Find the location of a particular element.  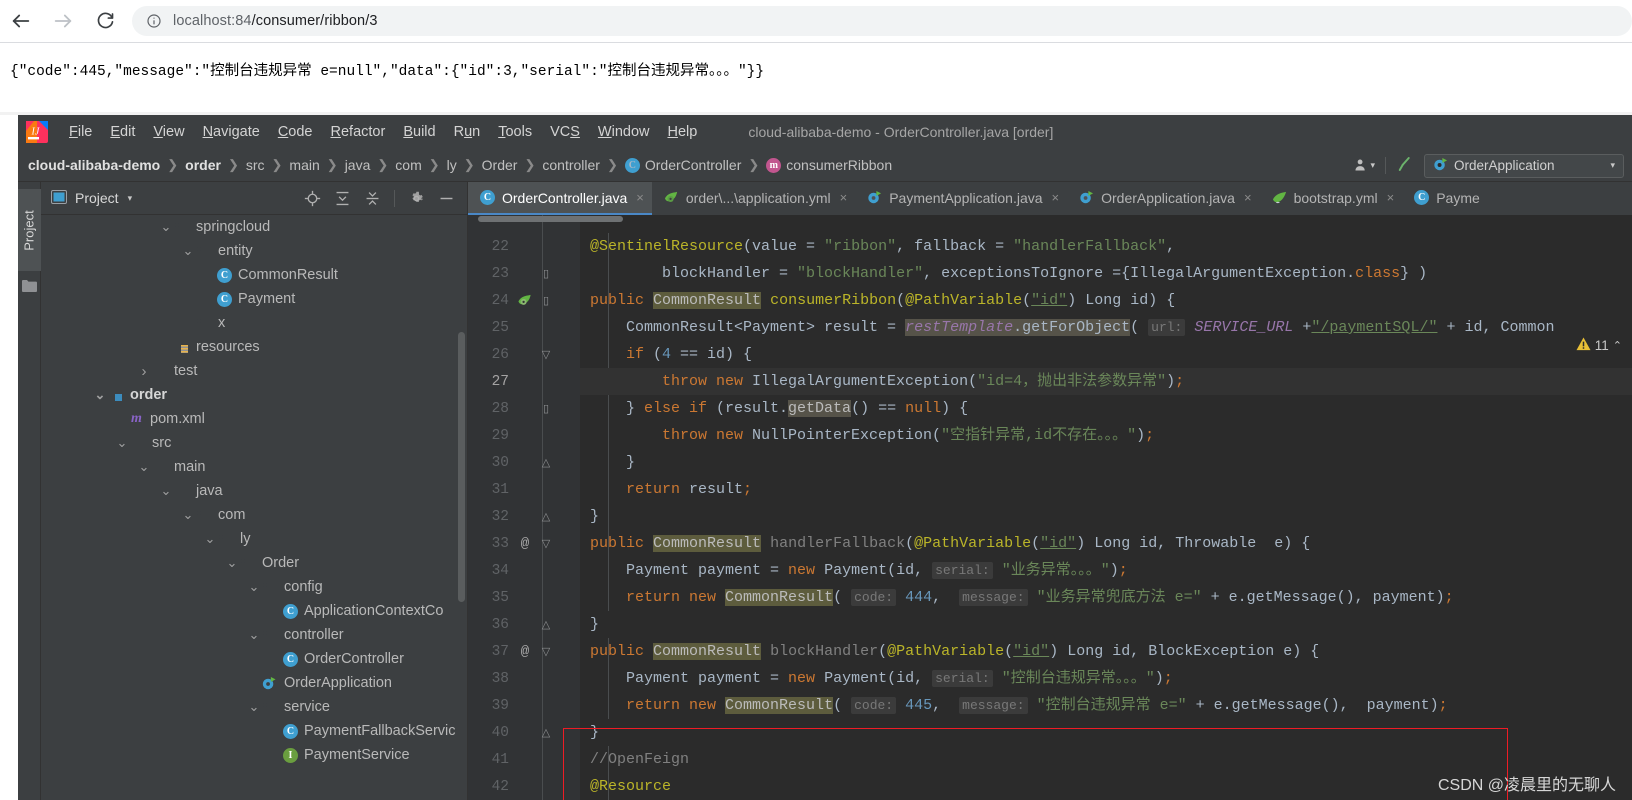

settings-gear-icon is located at coordinates (416, 198).